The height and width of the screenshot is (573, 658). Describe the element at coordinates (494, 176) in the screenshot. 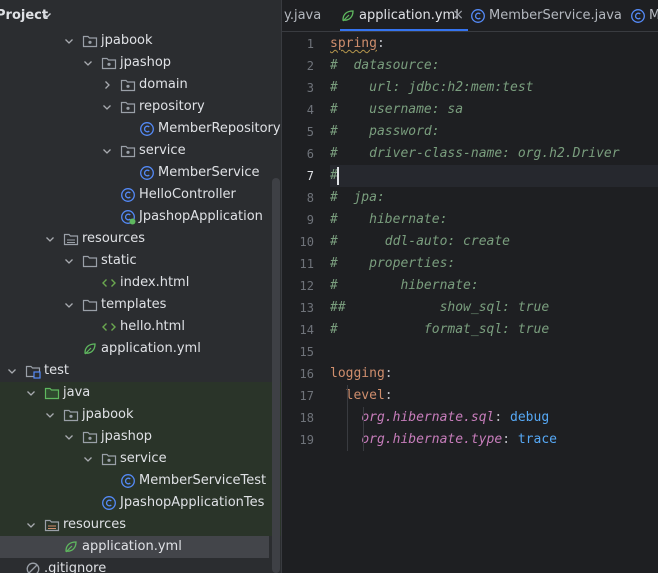

I see `code-line: #` at that location.